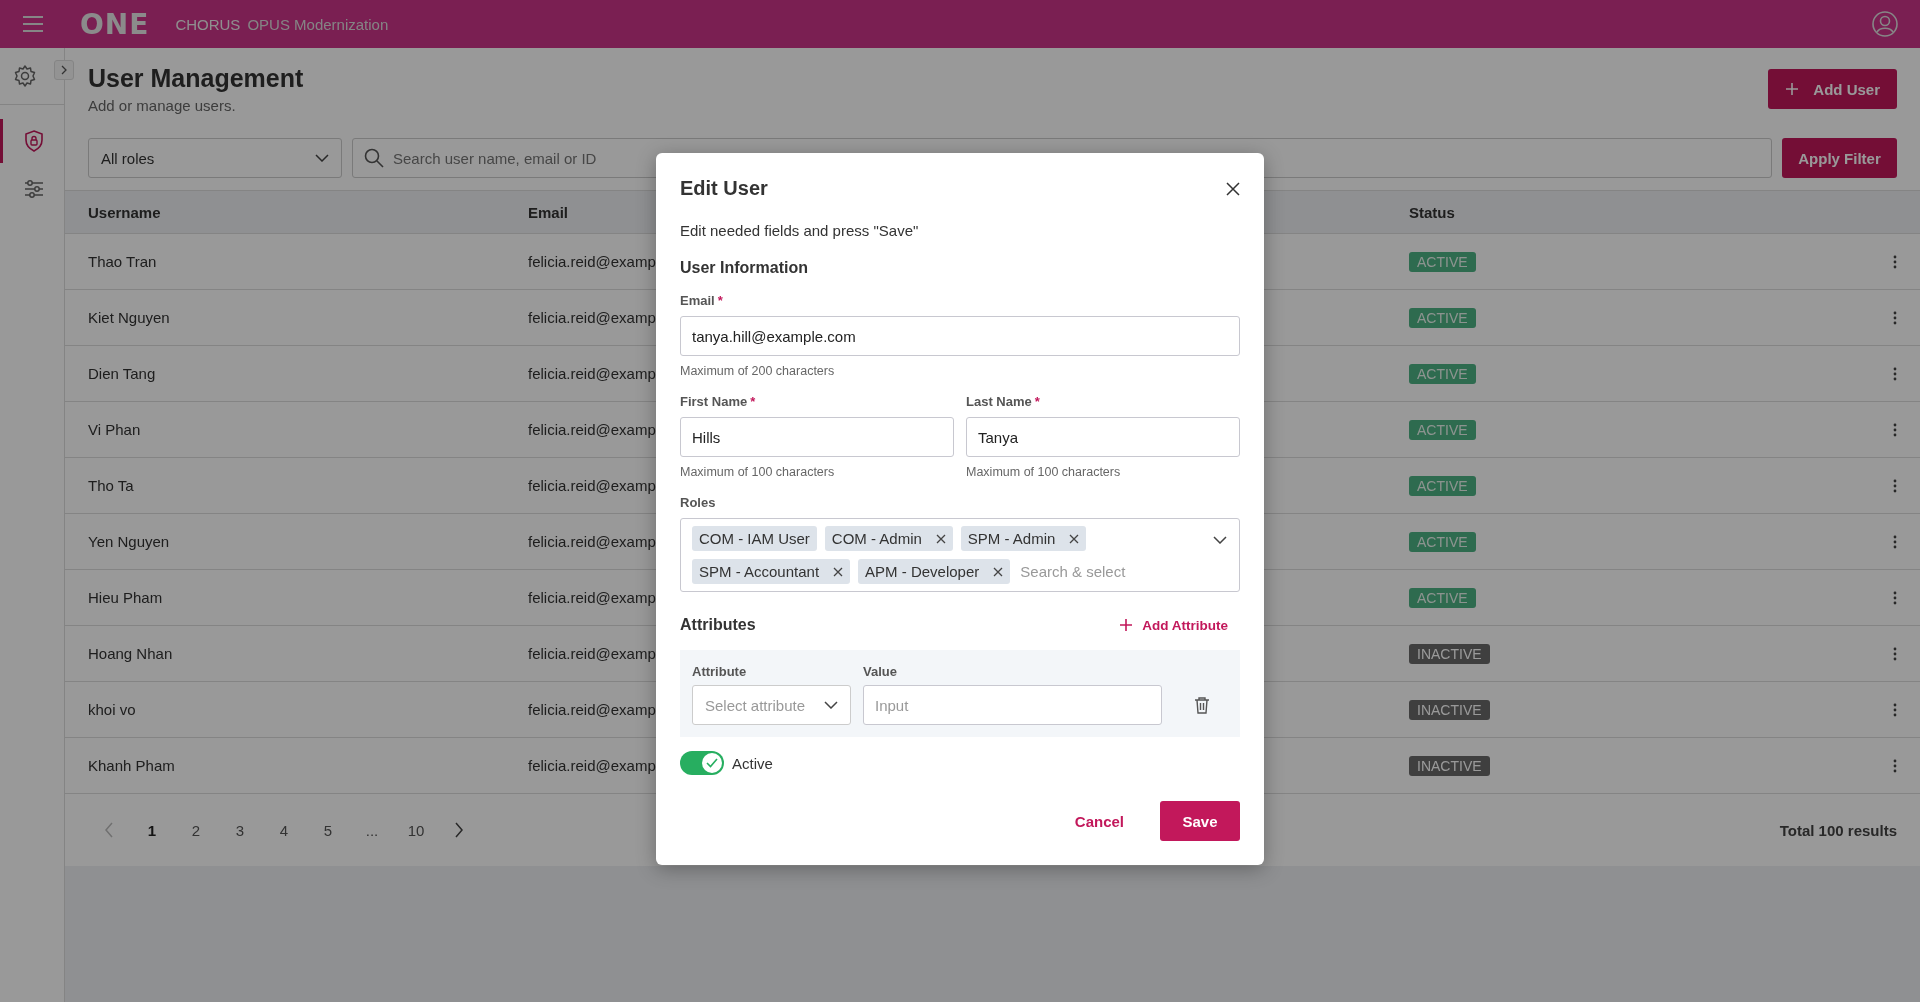 This screenshot has width=1920, height=1002. Describe the element at coordinates (960, 336) in the screenshot. I see `email-field: tanya.hill@example.com` at that location.